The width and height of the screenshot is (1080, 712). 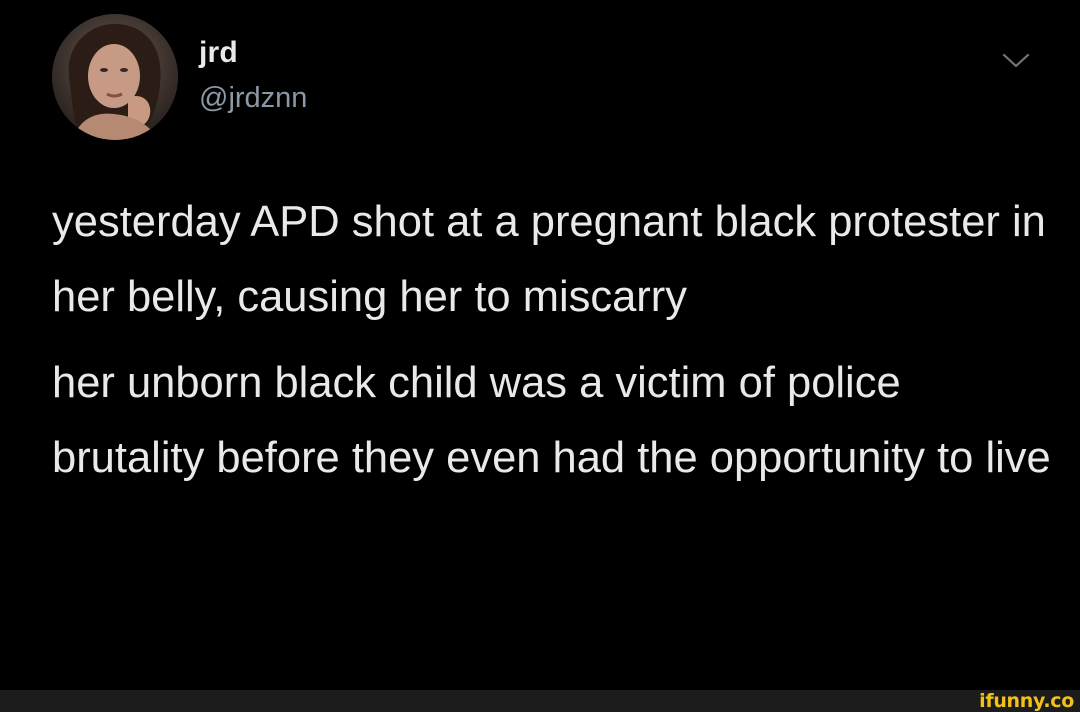 I want to click on ifunny-watermark: ifunny.co, so click(x=1026, y=701).